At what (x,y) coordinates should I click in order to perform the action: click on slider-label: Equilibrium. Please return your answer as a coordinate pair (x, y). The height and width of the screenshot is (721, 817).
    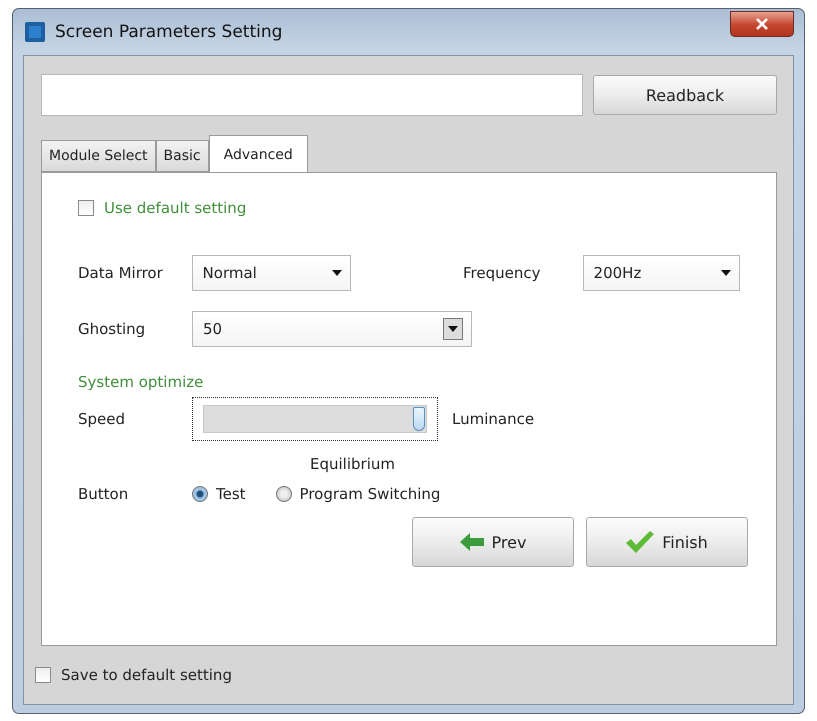
    Looking at the image, I should click on (353, 464).